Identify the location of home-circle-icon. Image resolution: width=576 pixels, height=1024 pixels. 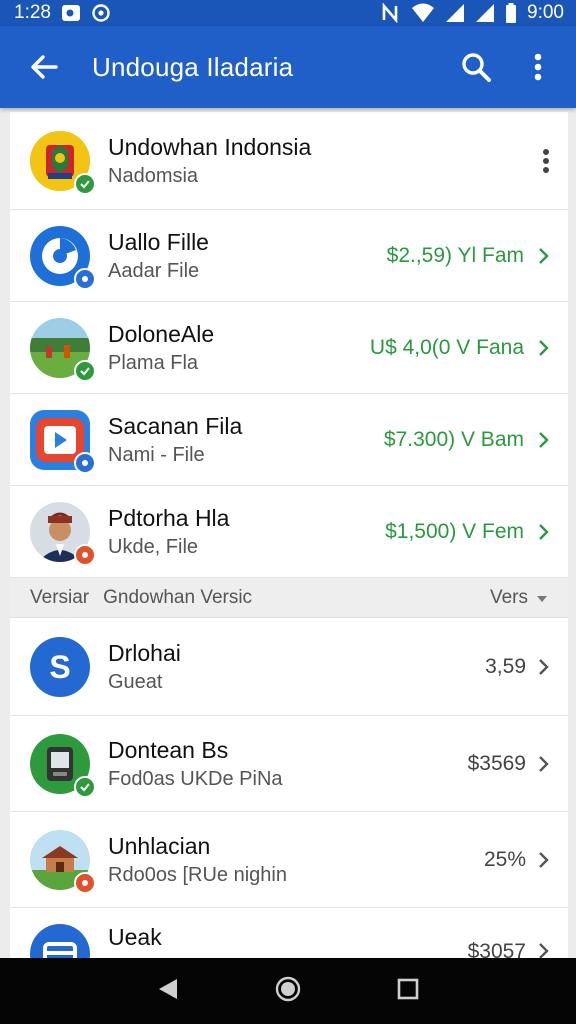
(288, 991).